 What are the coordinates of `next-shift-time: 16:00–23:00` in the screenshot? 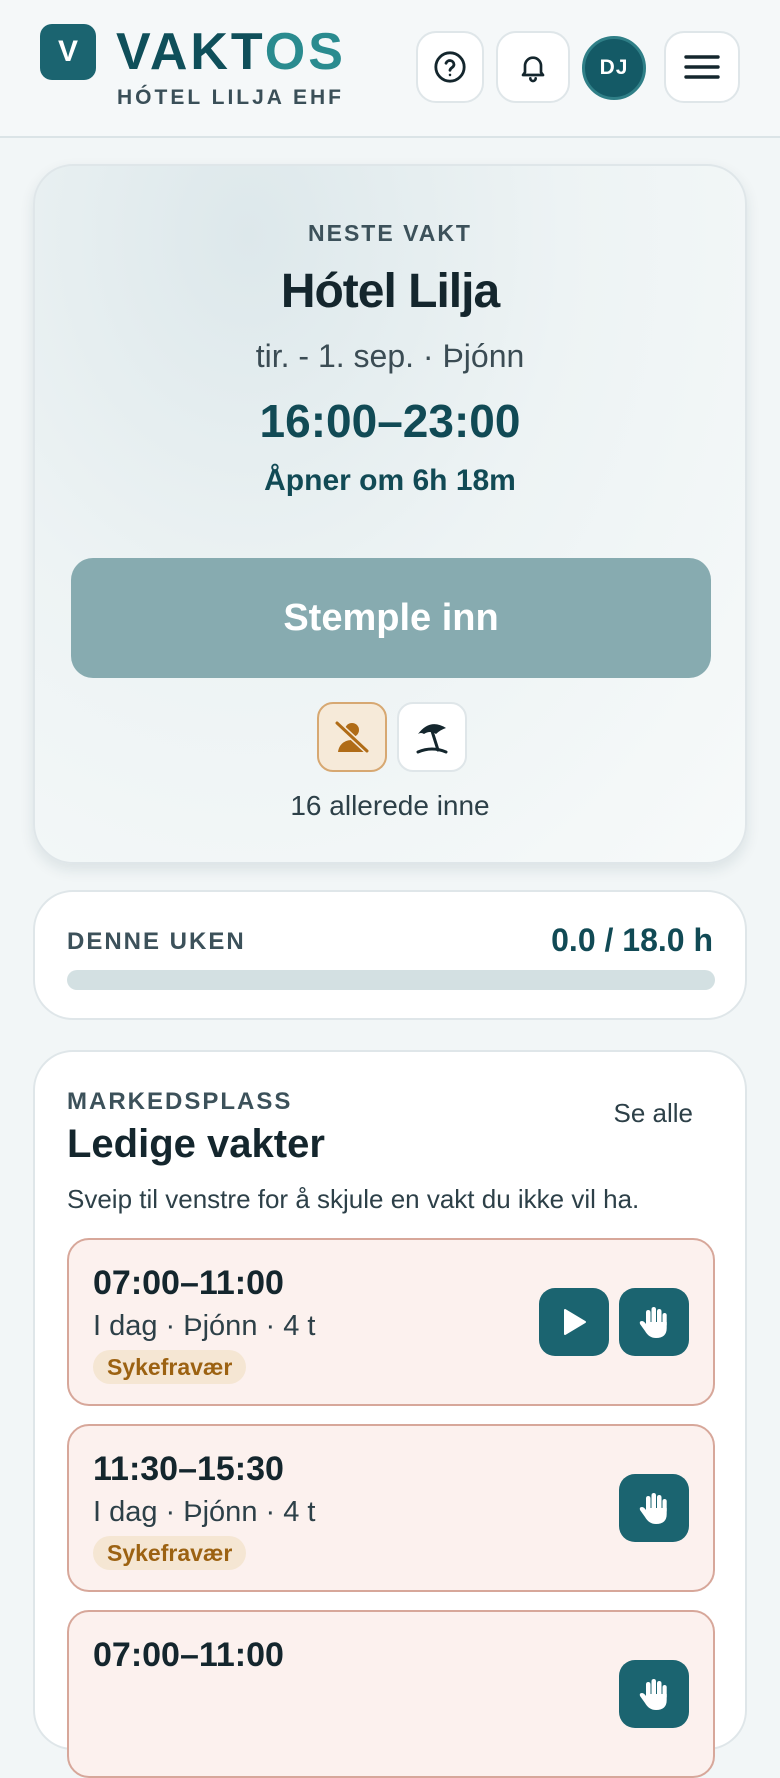 It's located at (390, 421).